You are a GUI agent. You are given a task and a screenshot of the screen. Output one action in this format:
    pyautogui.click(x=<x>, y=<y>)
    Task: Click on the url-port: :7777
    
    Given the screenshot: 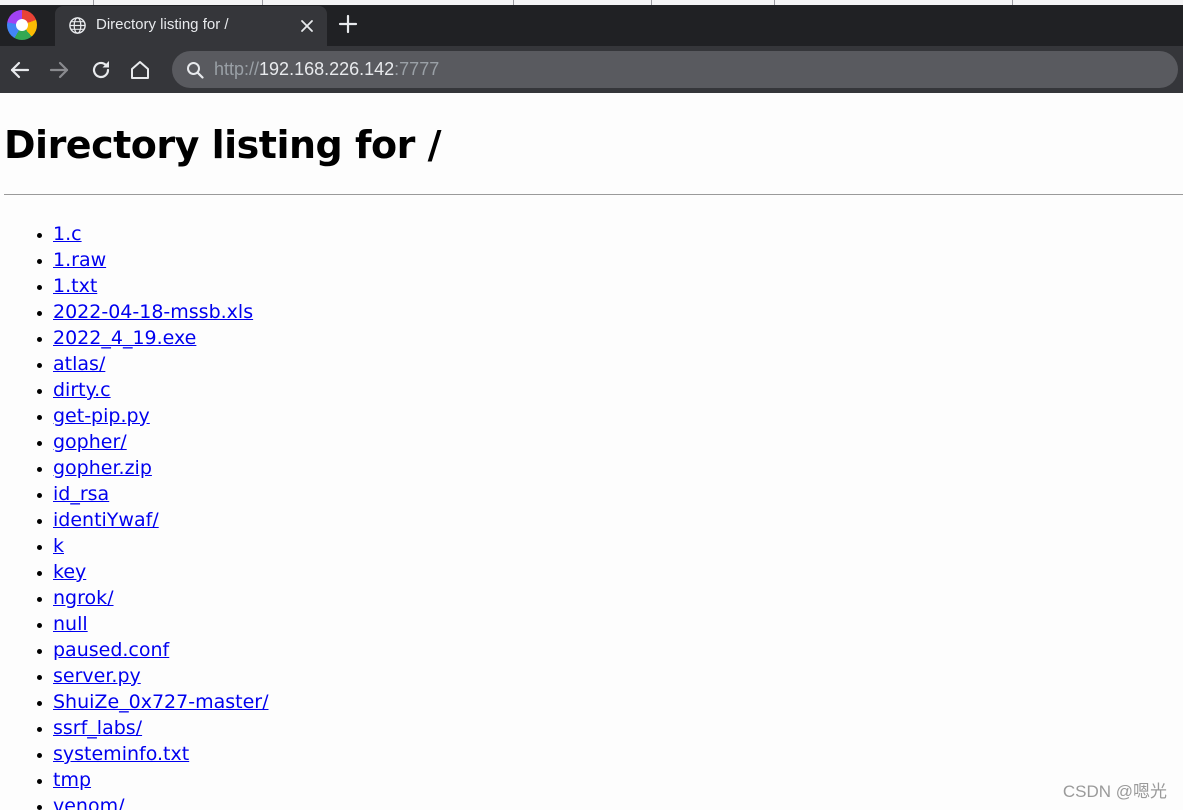 What is the action you would take?
    pyautogui.click(x=417, y=69)
    